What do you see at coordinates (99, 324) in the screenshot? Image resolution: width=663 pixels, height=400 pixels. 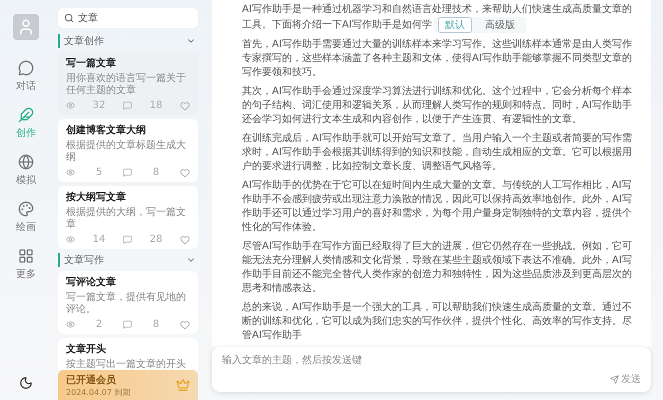 I see `view-count: 2` at bounding box center [99, 324].